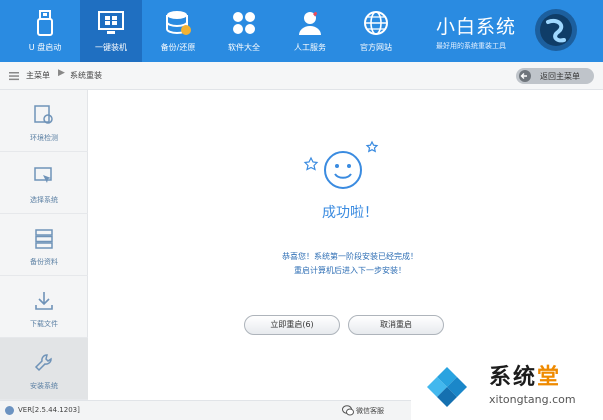 The height and width of the screenshot is (420, 603). Describe the element at coordinates (86, 75) in the screenshot. I see `breadcrumb-current: 系统重装` at that location.